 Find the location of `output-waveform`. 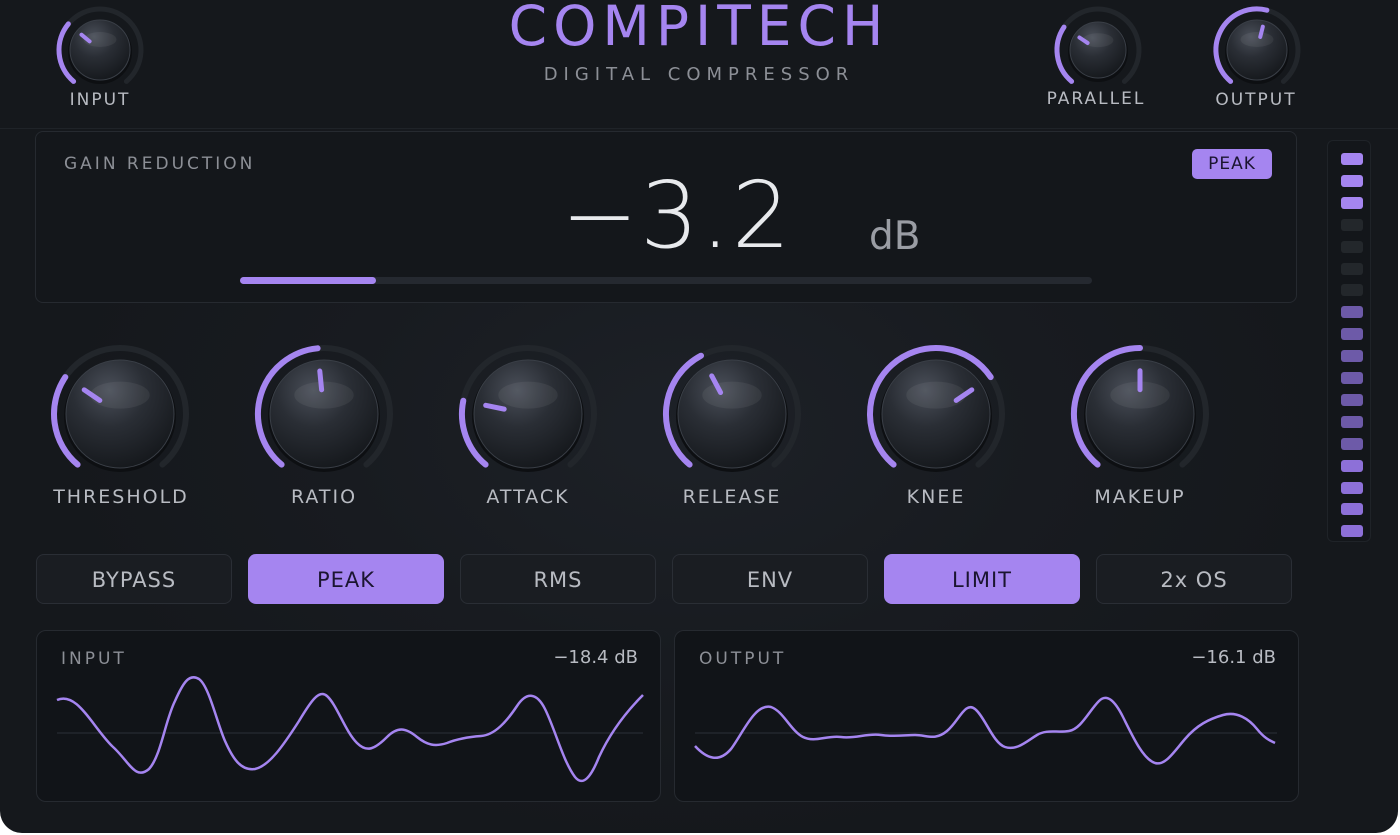

output-waveform is located at coordinates (985, 730).